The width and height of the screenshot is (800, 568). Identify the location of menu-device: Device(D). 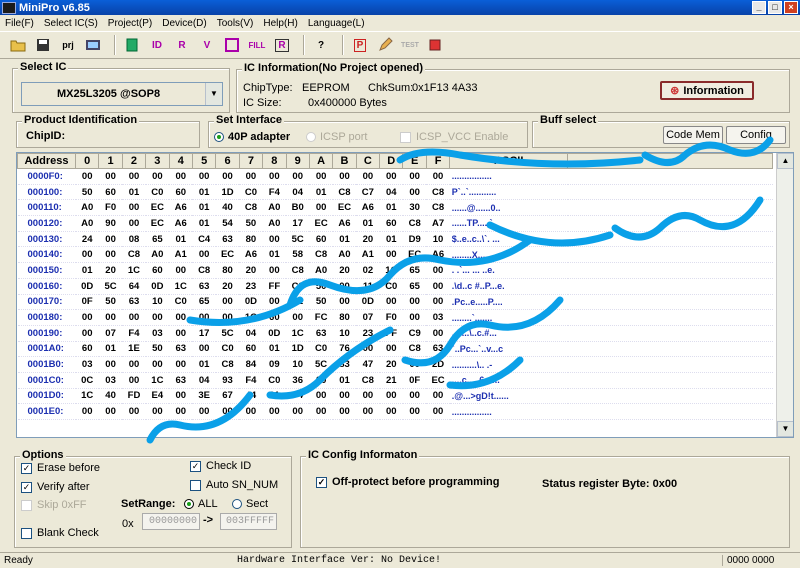
(184, 23).